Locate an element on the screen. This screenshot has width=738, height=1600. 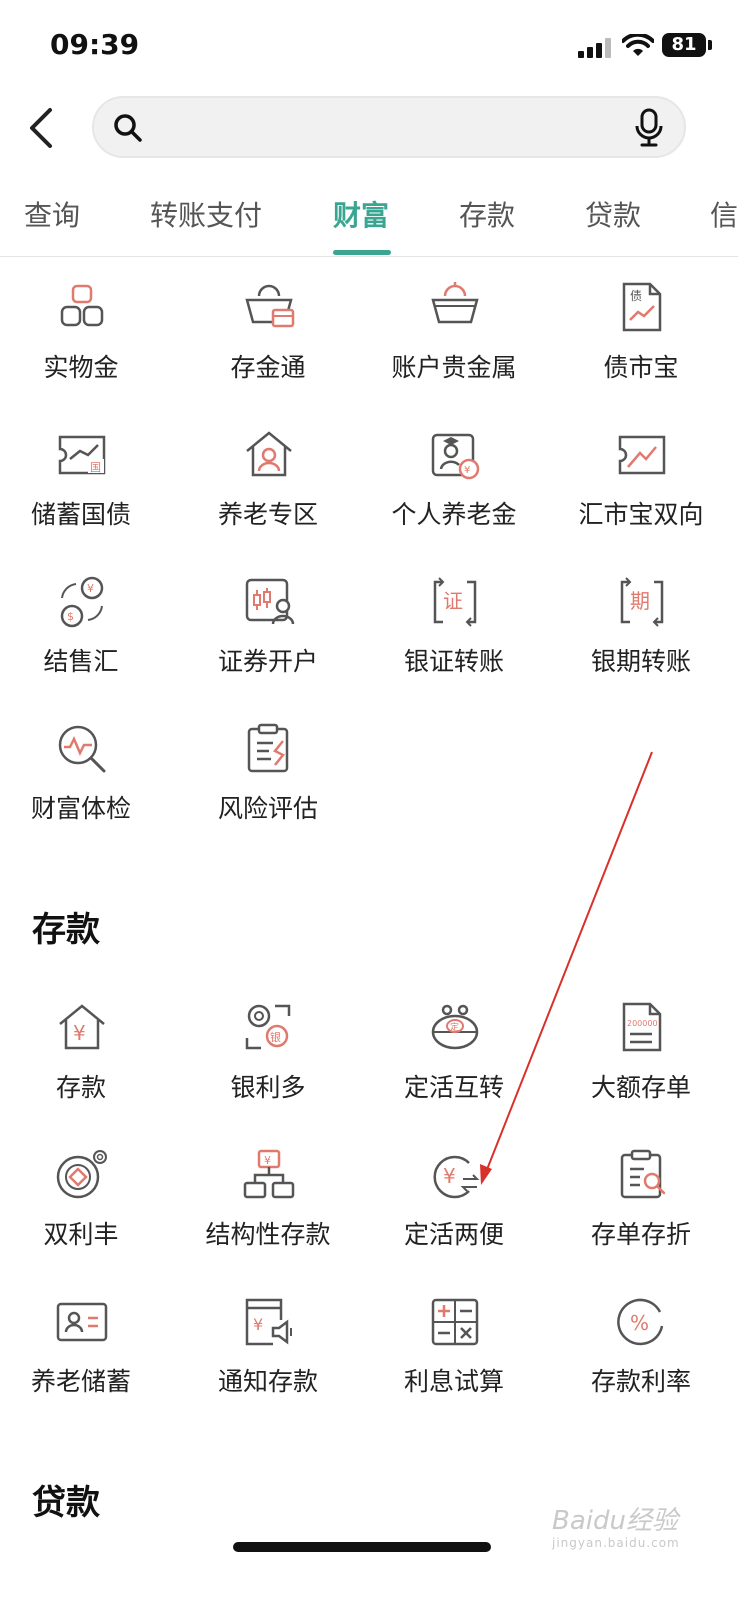
tab-transfer-payment: 转账支付 is located at coordinates (206, 214).